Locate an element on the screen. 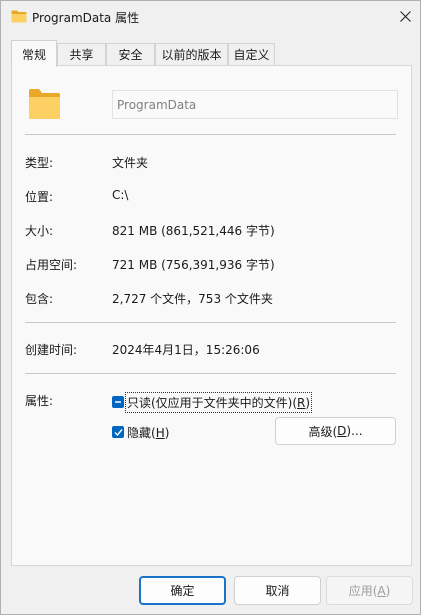 This screenshot has width=421, height=615. folder-name-input is located at coordinates (255, 104).